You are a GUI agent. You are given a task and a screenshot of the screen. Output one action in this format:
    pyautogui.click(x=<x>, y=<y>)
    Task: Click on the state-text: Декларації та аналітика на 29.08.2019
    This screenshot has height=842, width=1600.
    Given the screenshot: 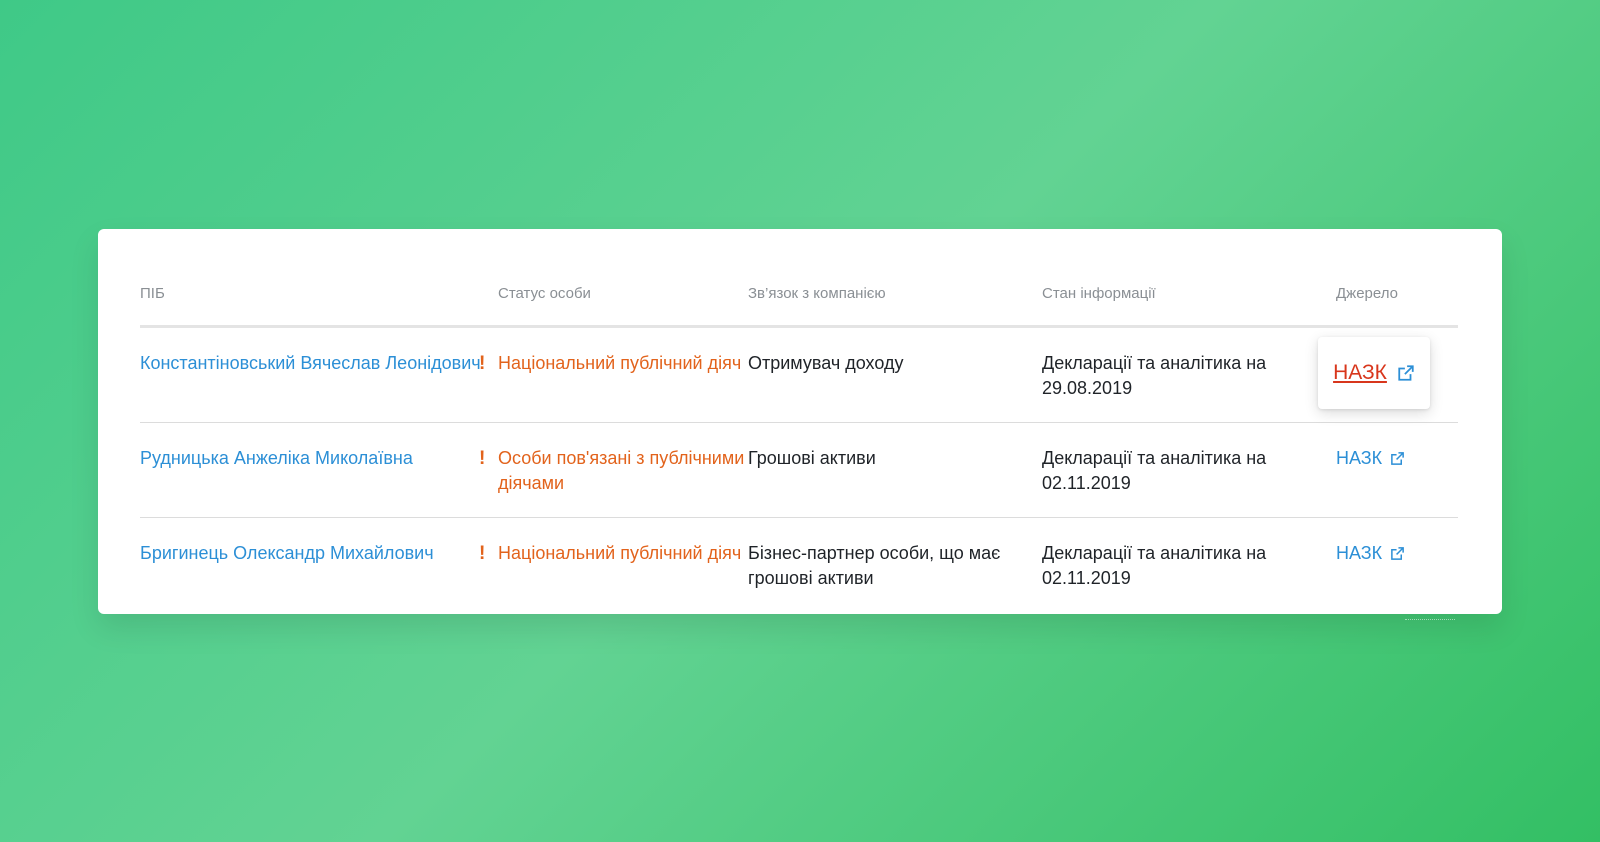 What is the action you would take?
    pyautogui.click(x=1154, y=375)
    